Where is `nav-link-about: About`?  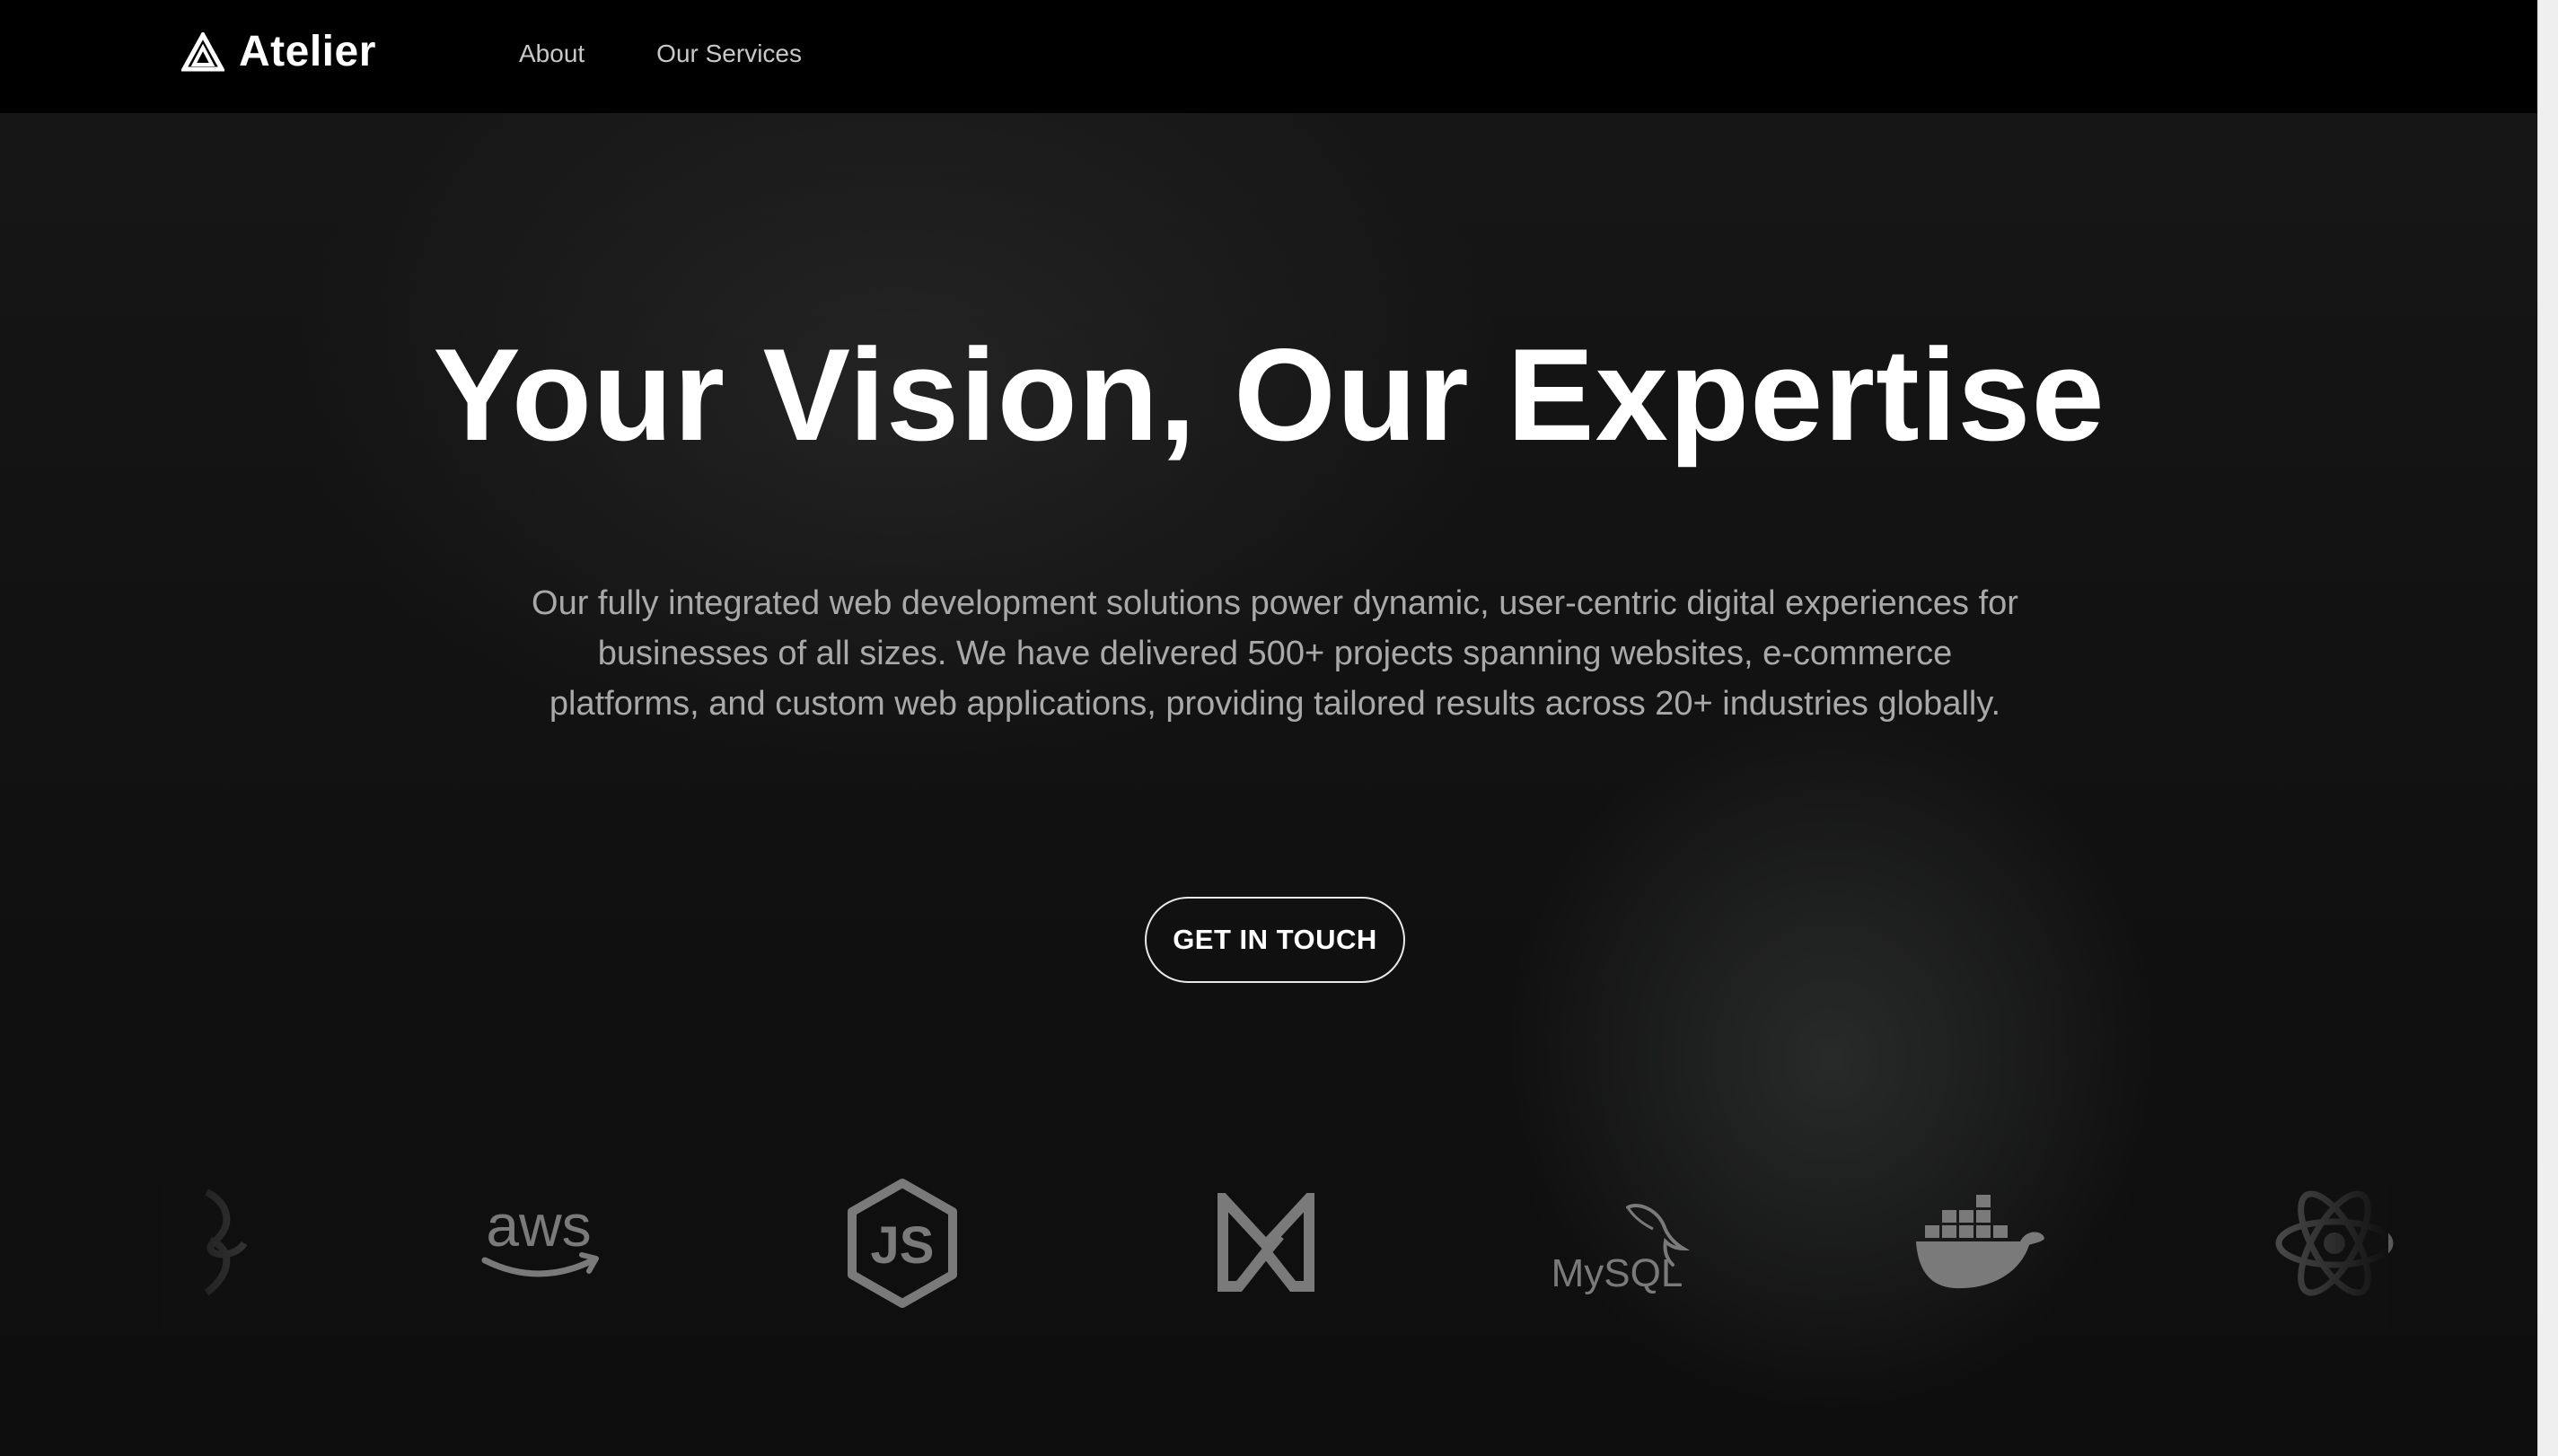
nav-link-about: About is located at coordinates (552, 53).